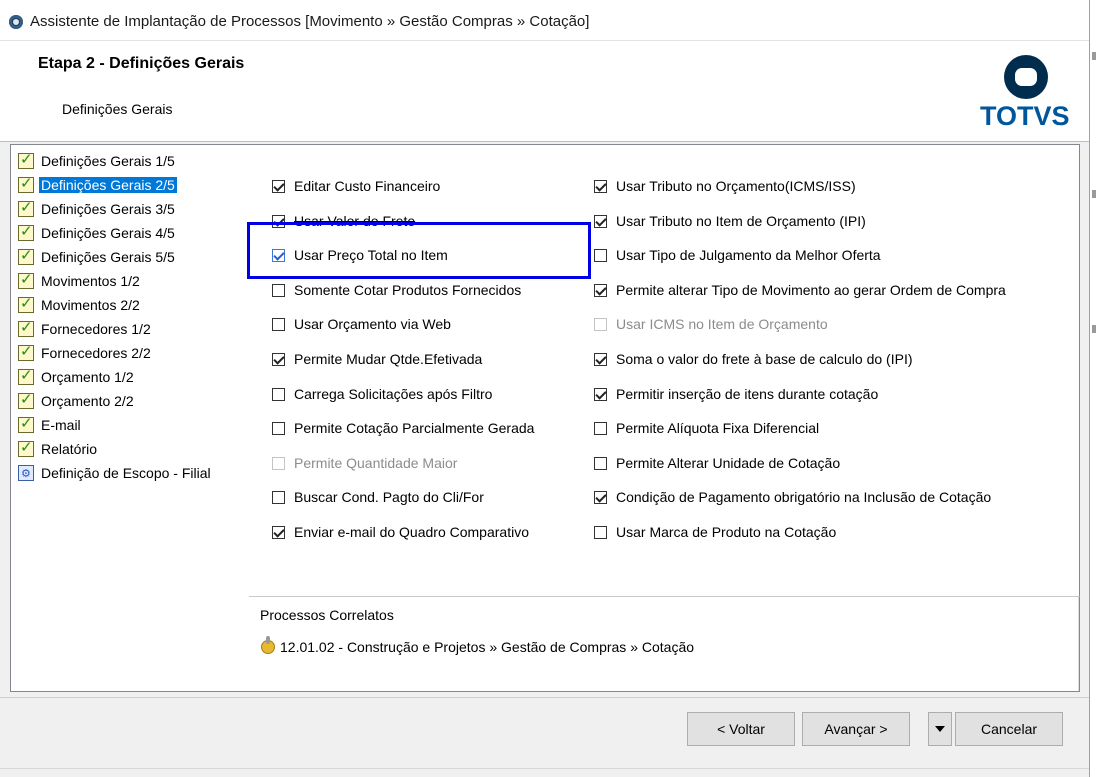  What do you see at coordinates (388, 359) in the screenshot?
I see `option-label: Permite Mudar Qtde.Efetivada` at bounding box center [388, 359].